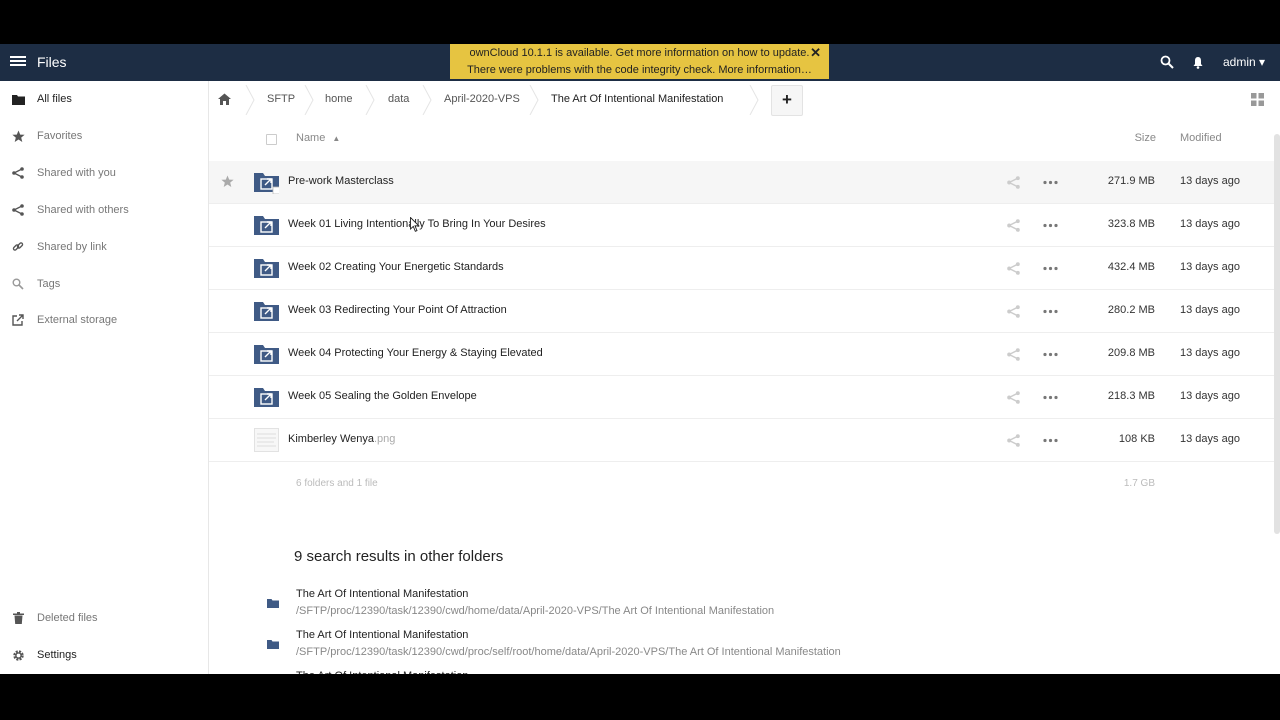  I want to click on chevron-down-icon: ▾, so click(1262, 62).